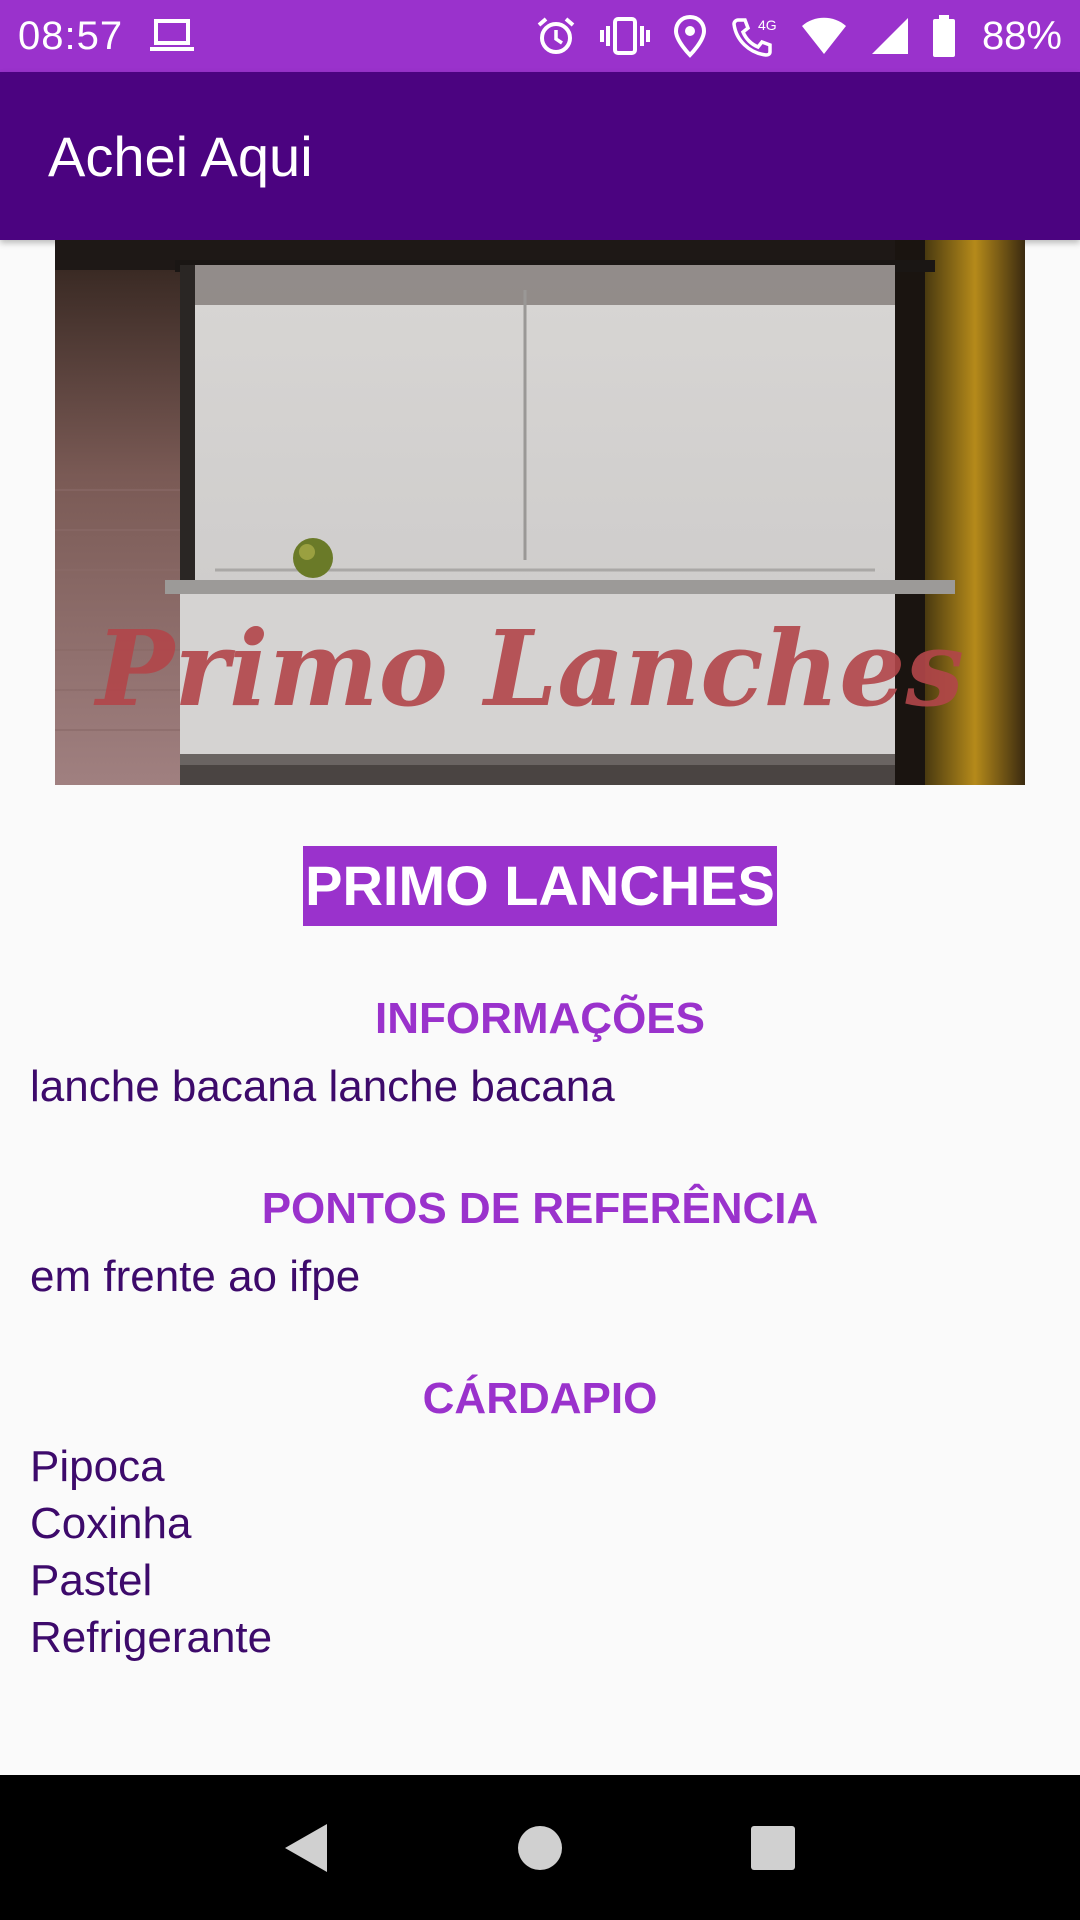 This screenshot has width=1080, height=1920. What do you see at coordinates (528, 668) in the screenshot?
I see `photo-sign-text: Primo Lanches` at bounding box center [528, 668].